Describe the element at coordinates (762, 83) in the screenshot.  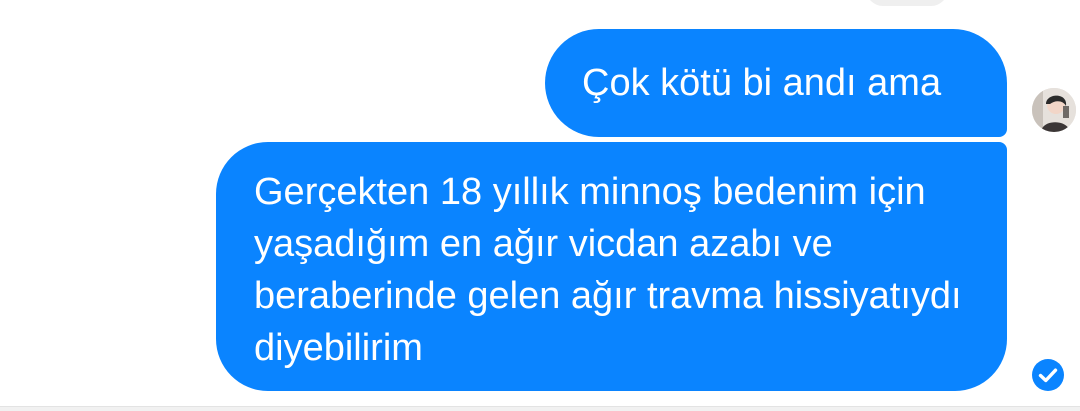
I see `message-text: Çok kötü bi andı ama` at that location.